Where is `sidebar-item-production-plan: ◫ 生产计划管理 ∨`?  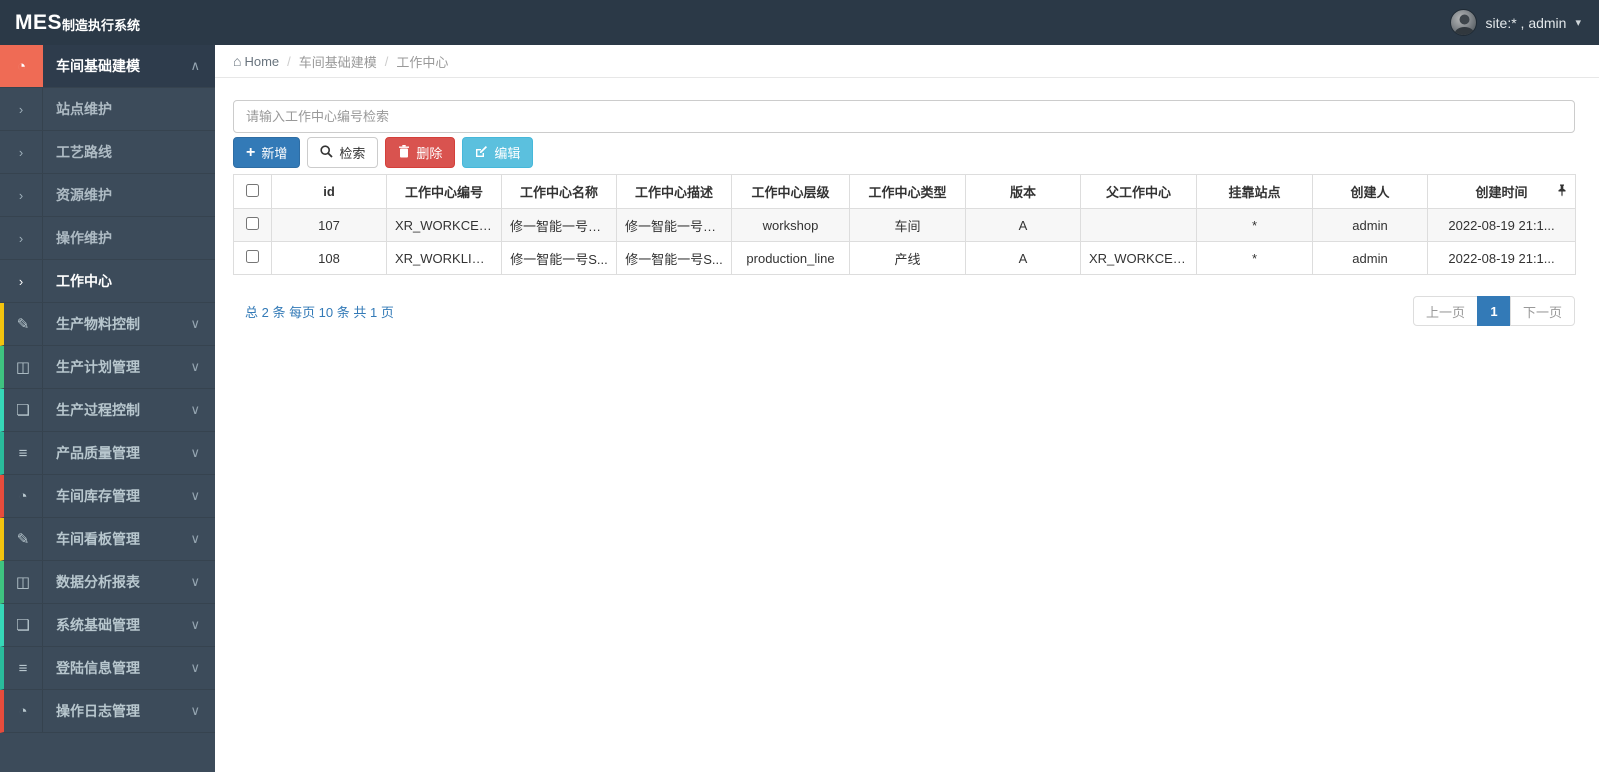 sidebar-item-production-plan: ◫ 生产计划管理 ∨ is located at coordinates (107, 367).